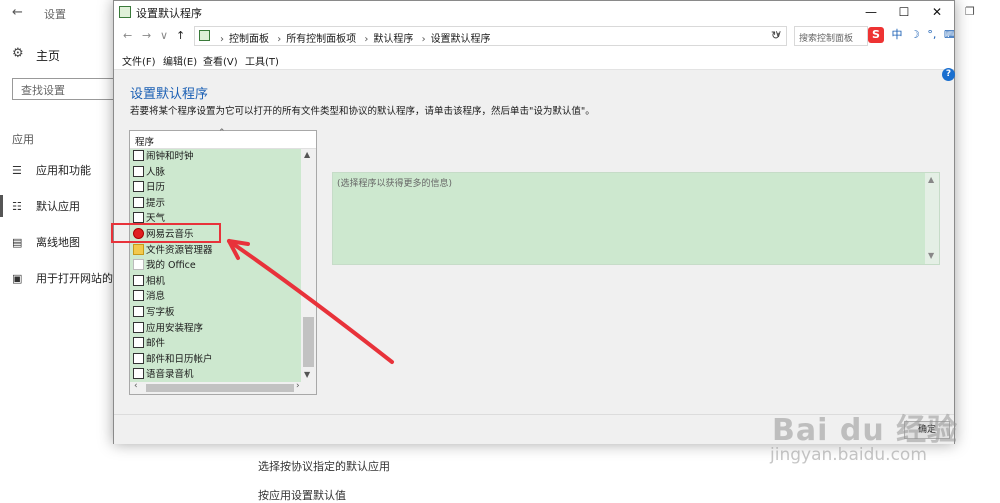  What do you see at coordinates (949, 34) in the screenshot?
I see `keyboard-icon: ⌨` at bounding box center [949, 34].